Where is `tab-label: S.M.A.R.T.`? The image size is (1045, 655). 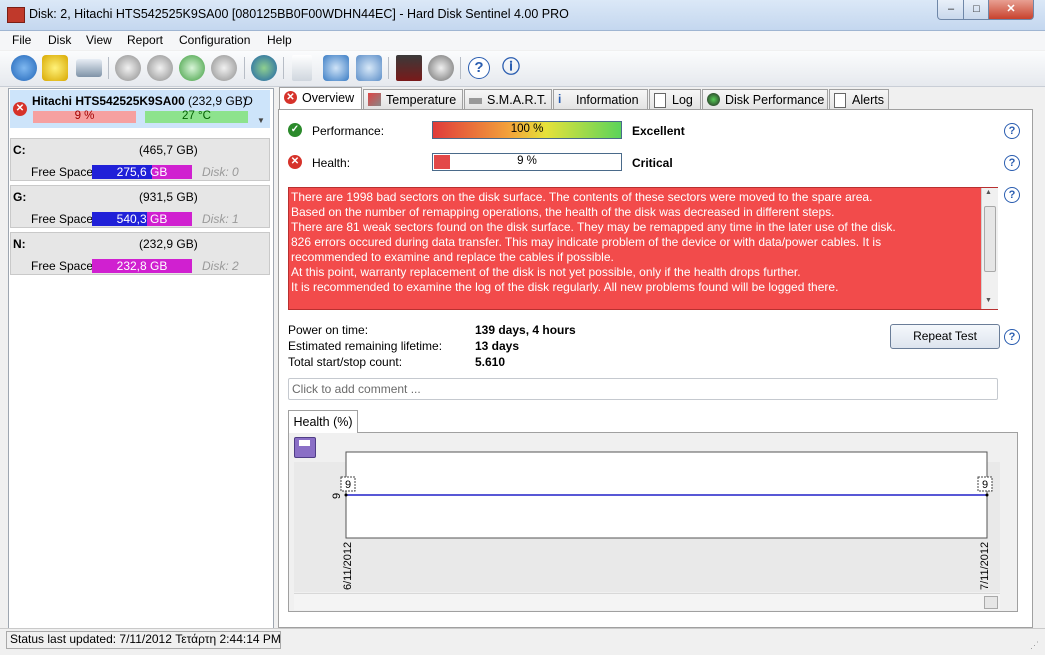
tab-label: S.M.A.R.T. is located at coordinates (517, 100).